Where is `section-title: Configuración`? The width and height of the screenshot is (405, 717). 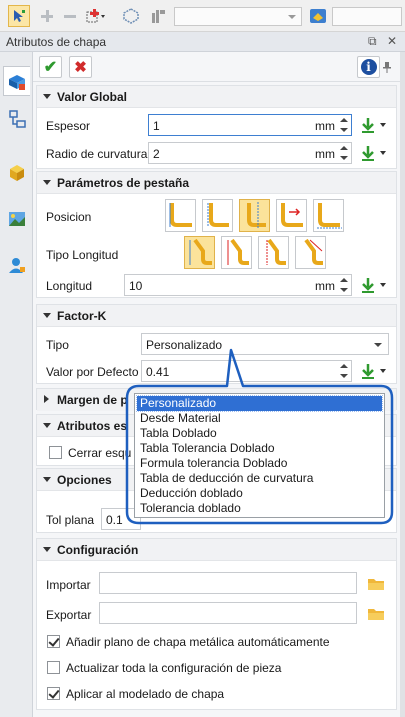
section-title: Configuración is located at coordinates (98, 550).